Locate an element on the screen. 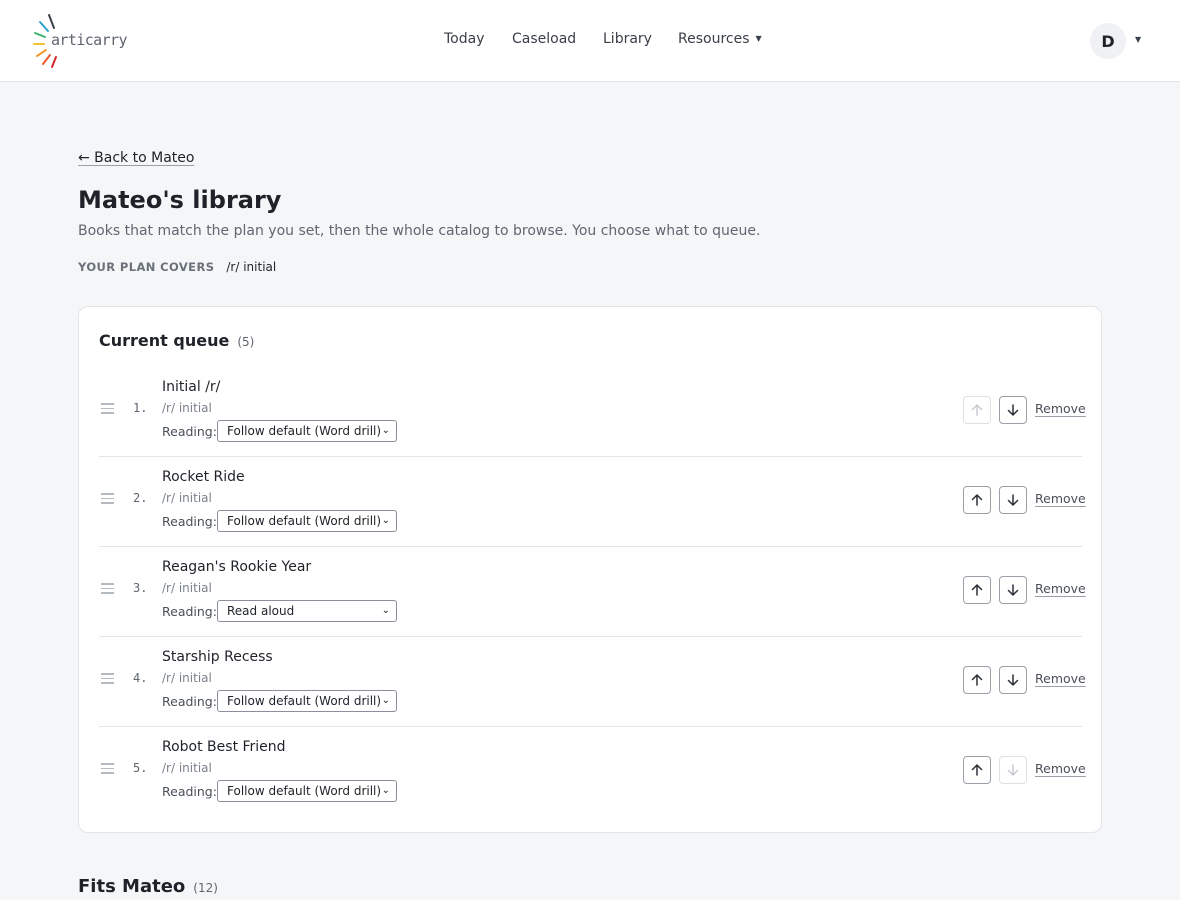 The image size is (1180, 900). main-nav: Today Caseload Library Resources ▼ is located at coordinates (590, 41).